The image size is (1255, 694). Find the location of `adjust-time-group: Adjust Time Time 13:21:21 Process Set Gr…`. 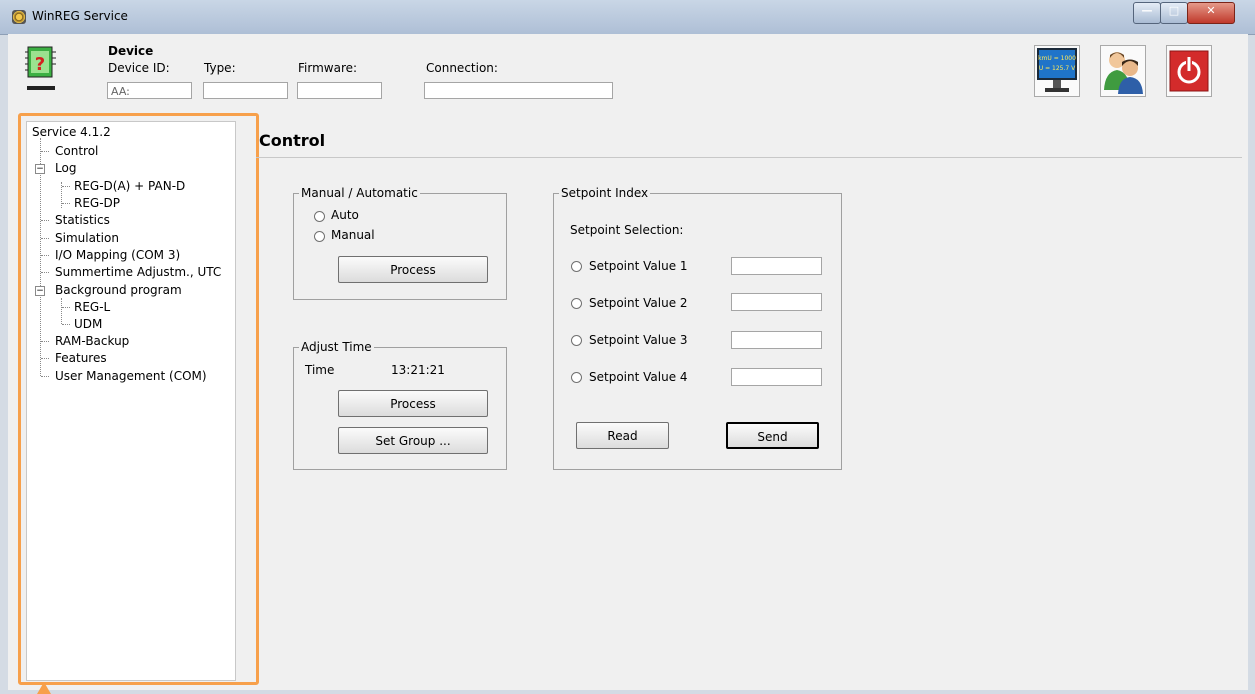

adjust-time-group: Adjust Time Time 13:21:21 Process Set Gr… is located at coordinates (400, 405).